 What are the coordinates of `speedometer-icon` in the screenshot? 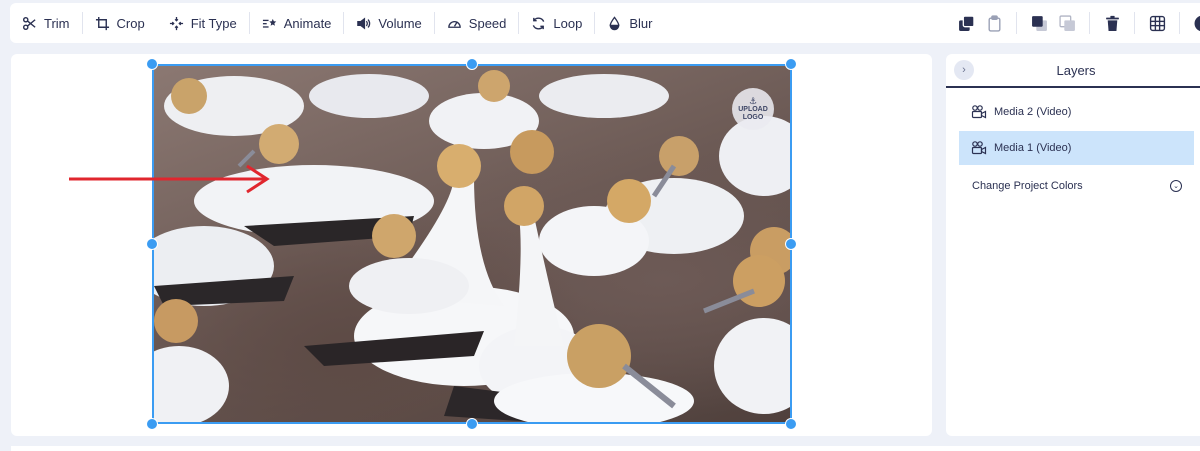 It's located at (454, 24).